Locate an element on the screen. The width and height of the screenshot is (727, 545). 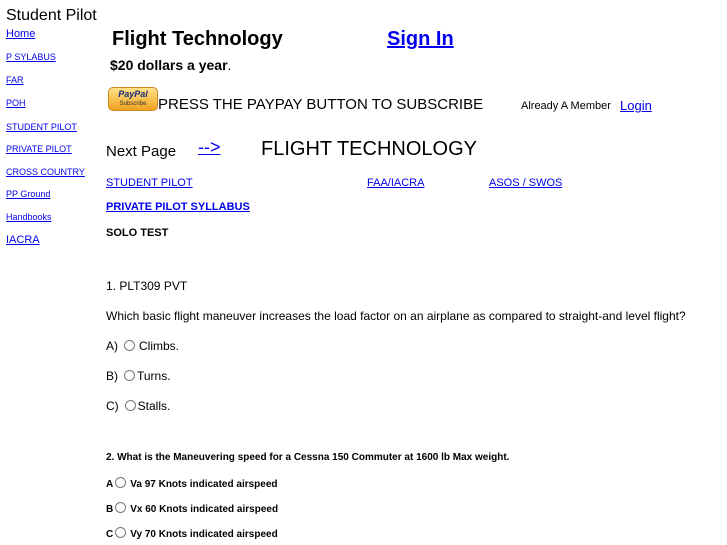
price-suffix: . is located at coordinates (229, 65).